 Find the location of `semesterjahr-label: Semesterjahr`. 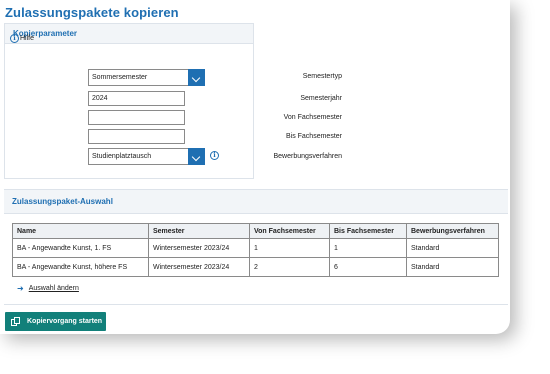

semesterjahr-label: Semesterjahr is located at coordinates (321, 98).